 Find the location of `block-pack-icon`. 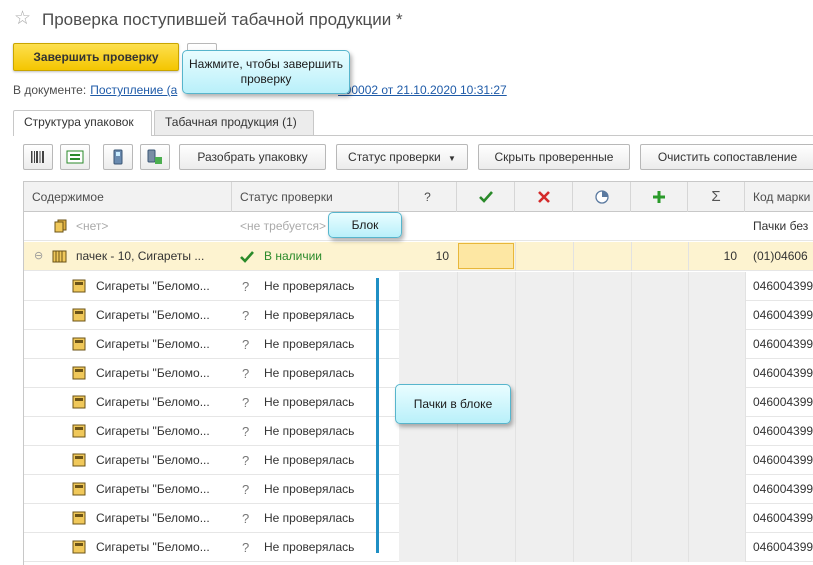

block-pack-icon is located at coordinates (62, 256).